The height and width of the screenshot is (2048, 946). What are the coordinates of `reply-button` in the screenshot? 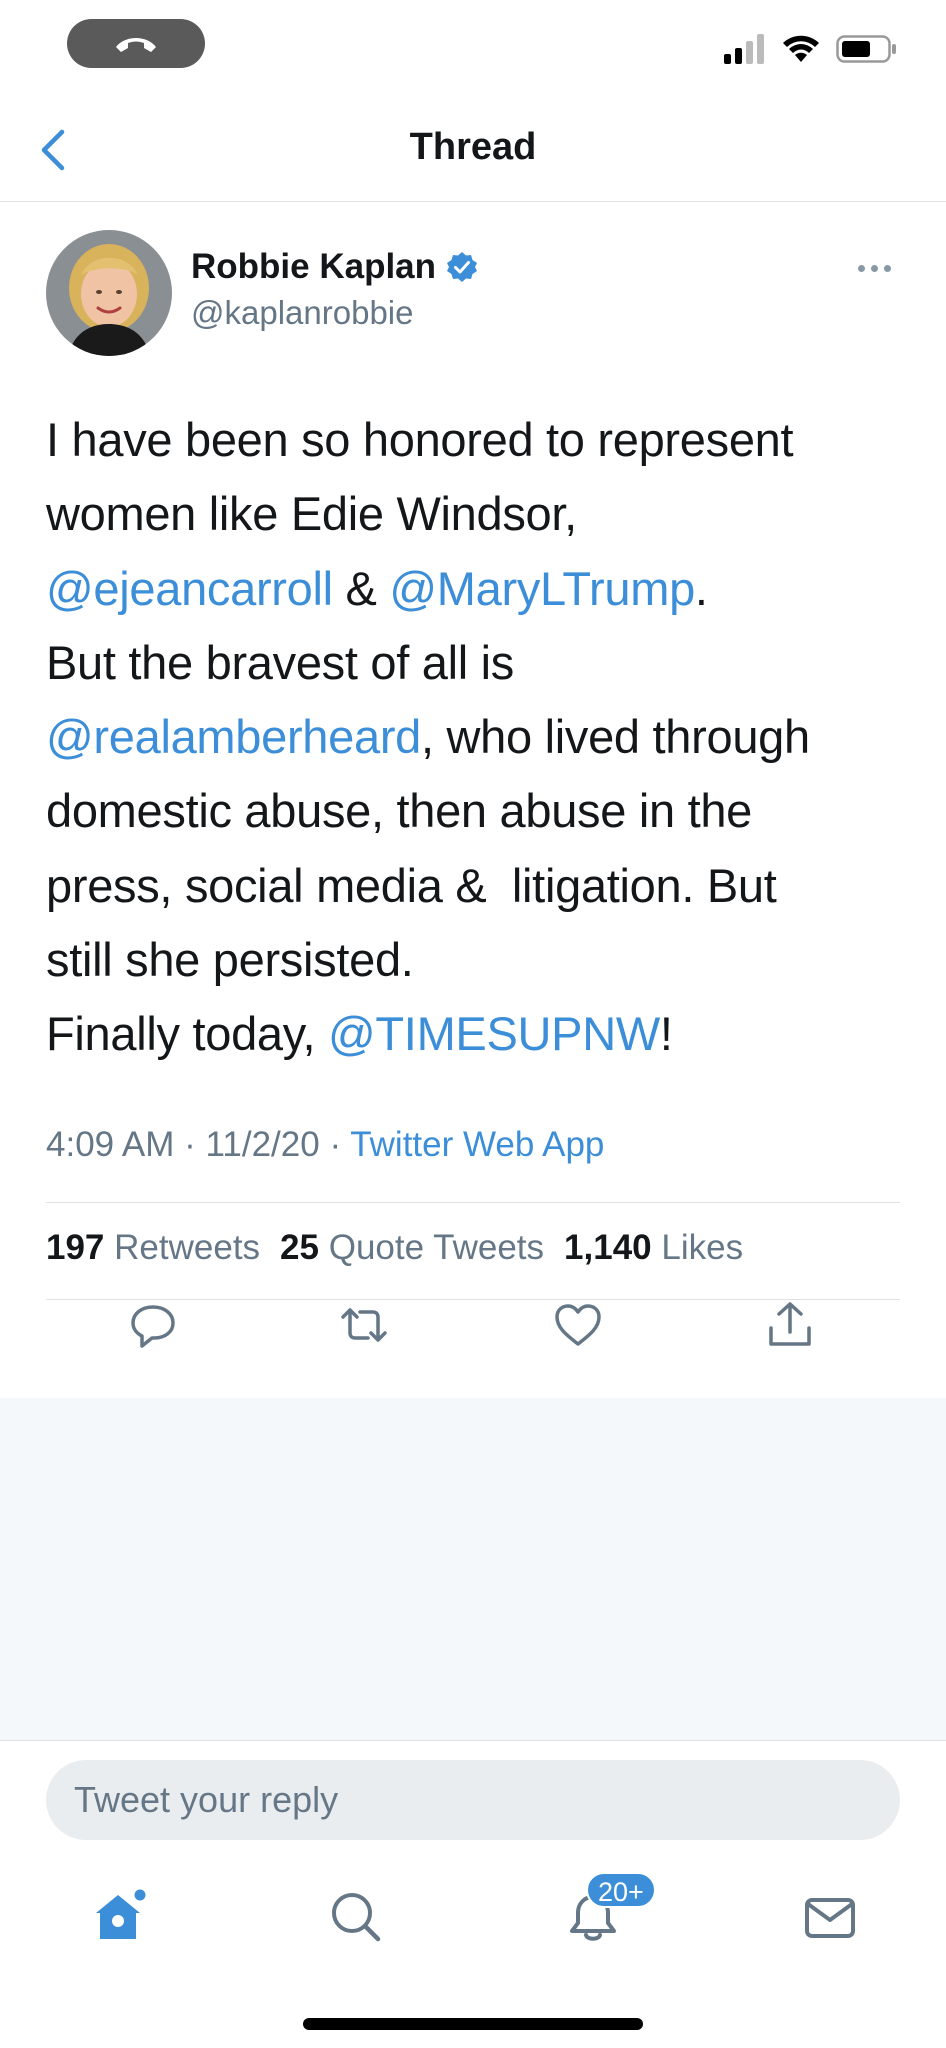 It's located at (153, 1325).